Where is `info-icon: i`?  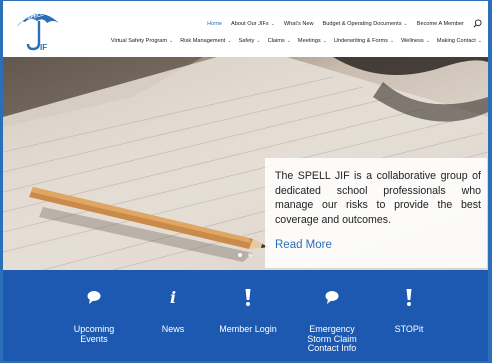 info-icon: i is located at coordinates (173, 297).